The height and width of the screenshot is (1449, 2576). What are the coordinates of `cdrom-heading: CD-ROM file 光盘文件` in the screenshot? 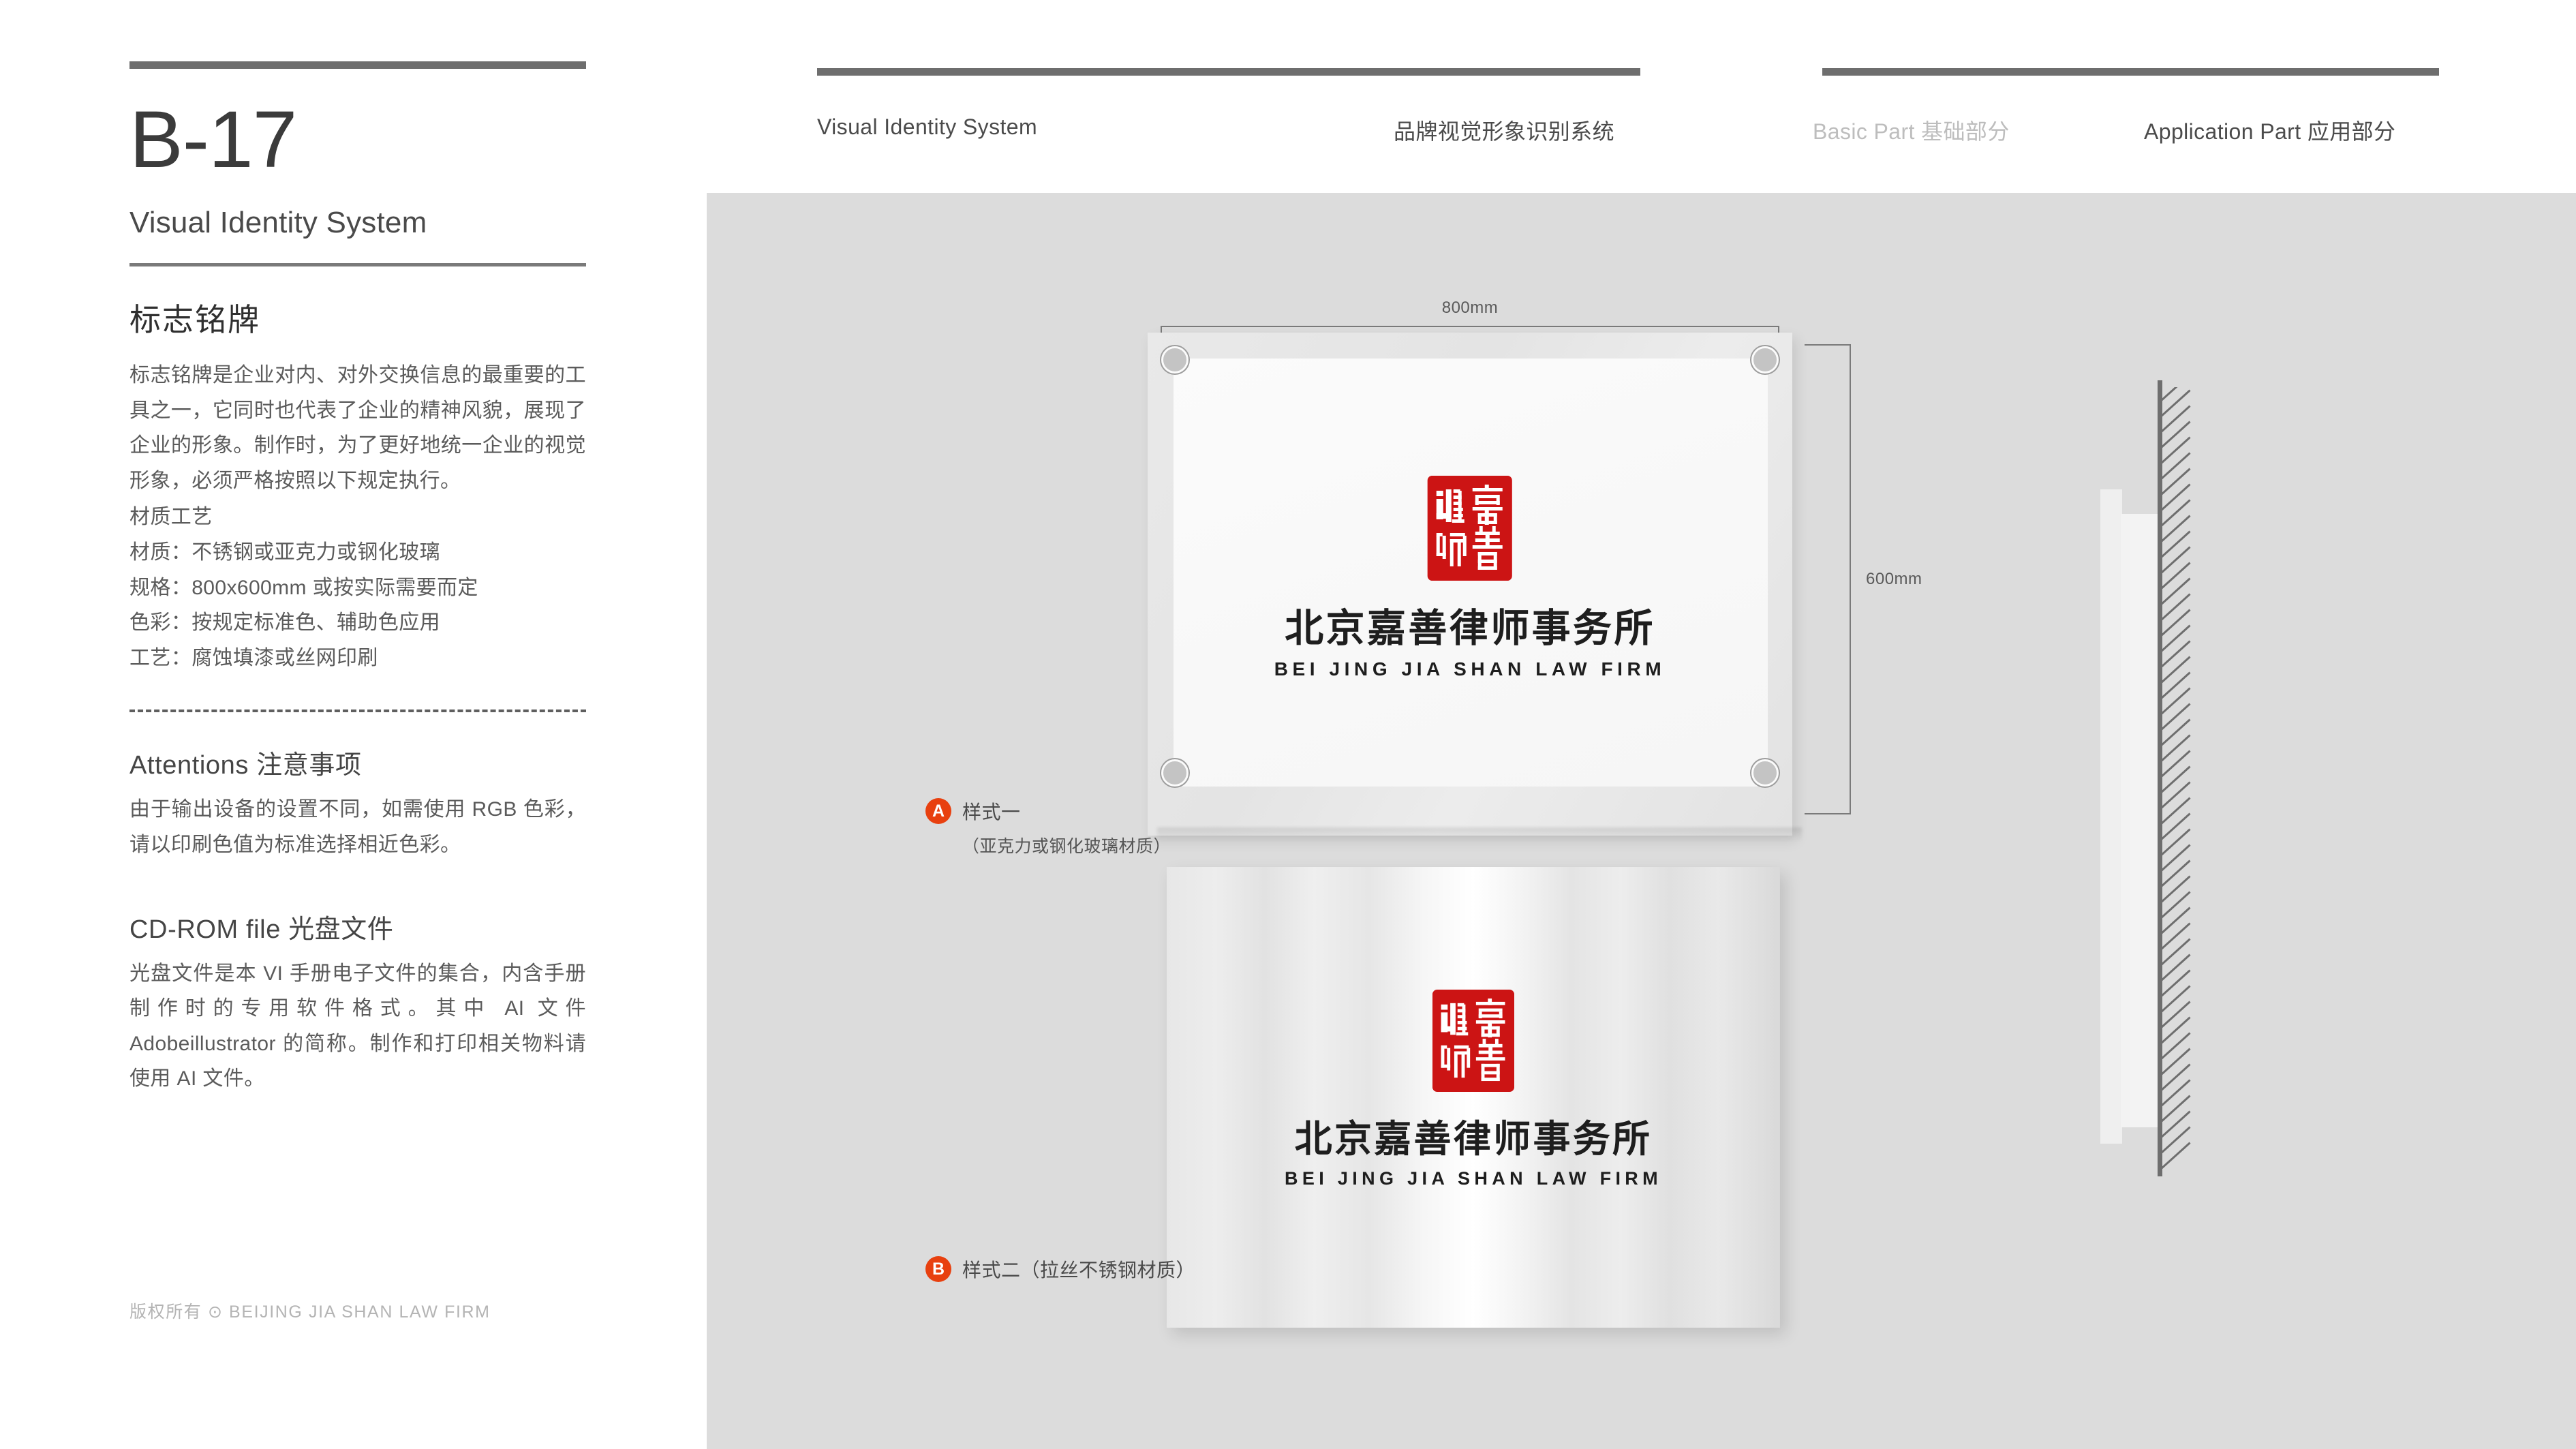 It's located at (261, 929).